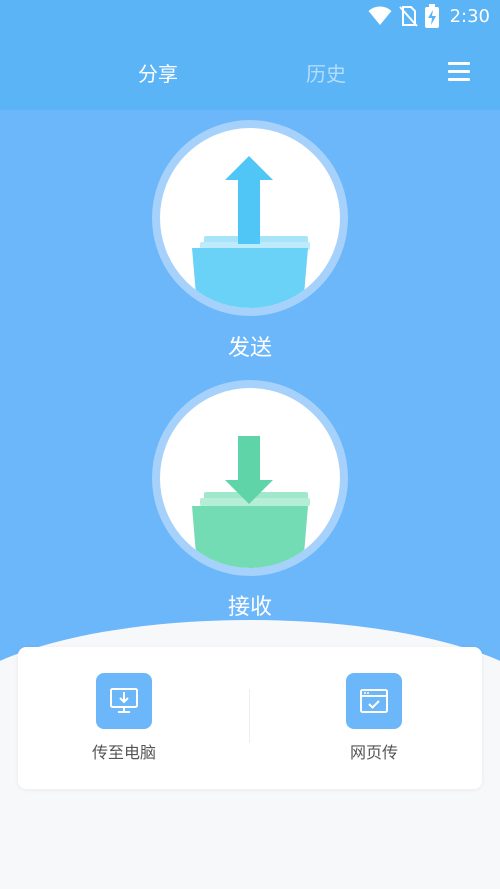 This screenshot has height=889, width=500. What do you see at coordinates (158, 72) in the screenshot?
I see `tab-share: 分享` at bounding box center [158, 72].